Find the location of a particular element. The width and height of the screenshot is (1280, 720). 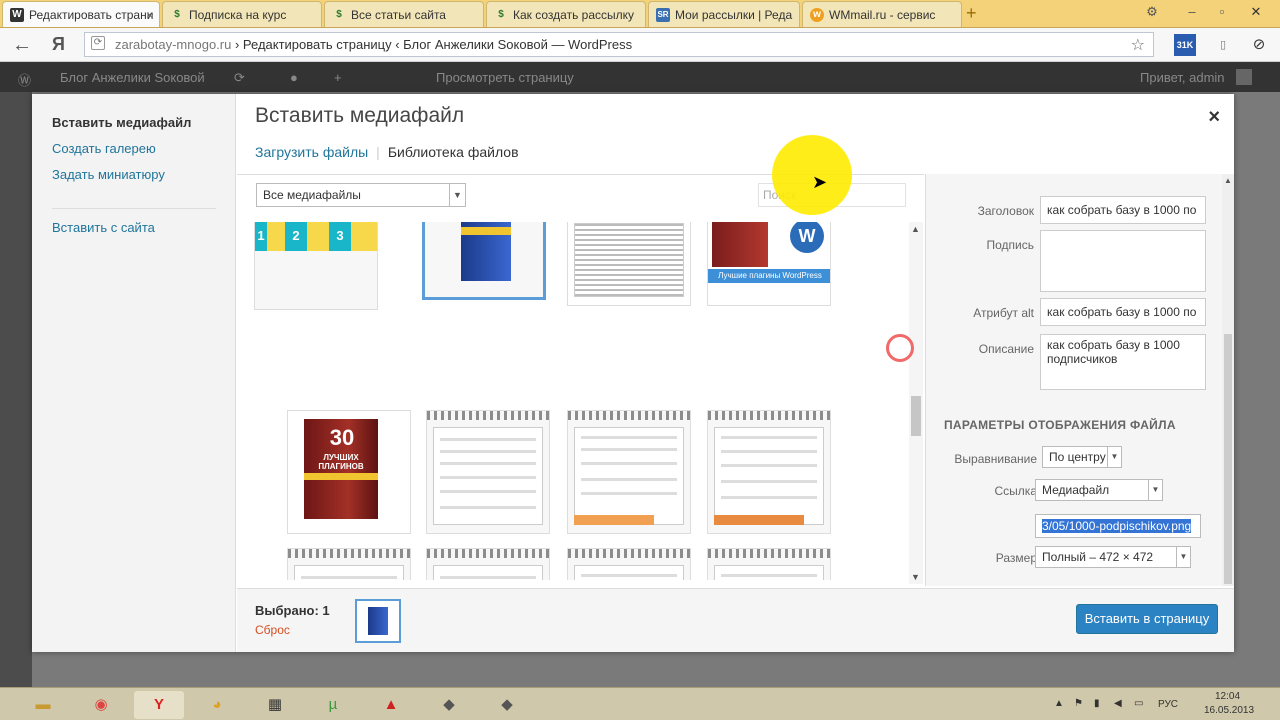

menu-icon: ⊘ is located at coordinates (1259, 45).